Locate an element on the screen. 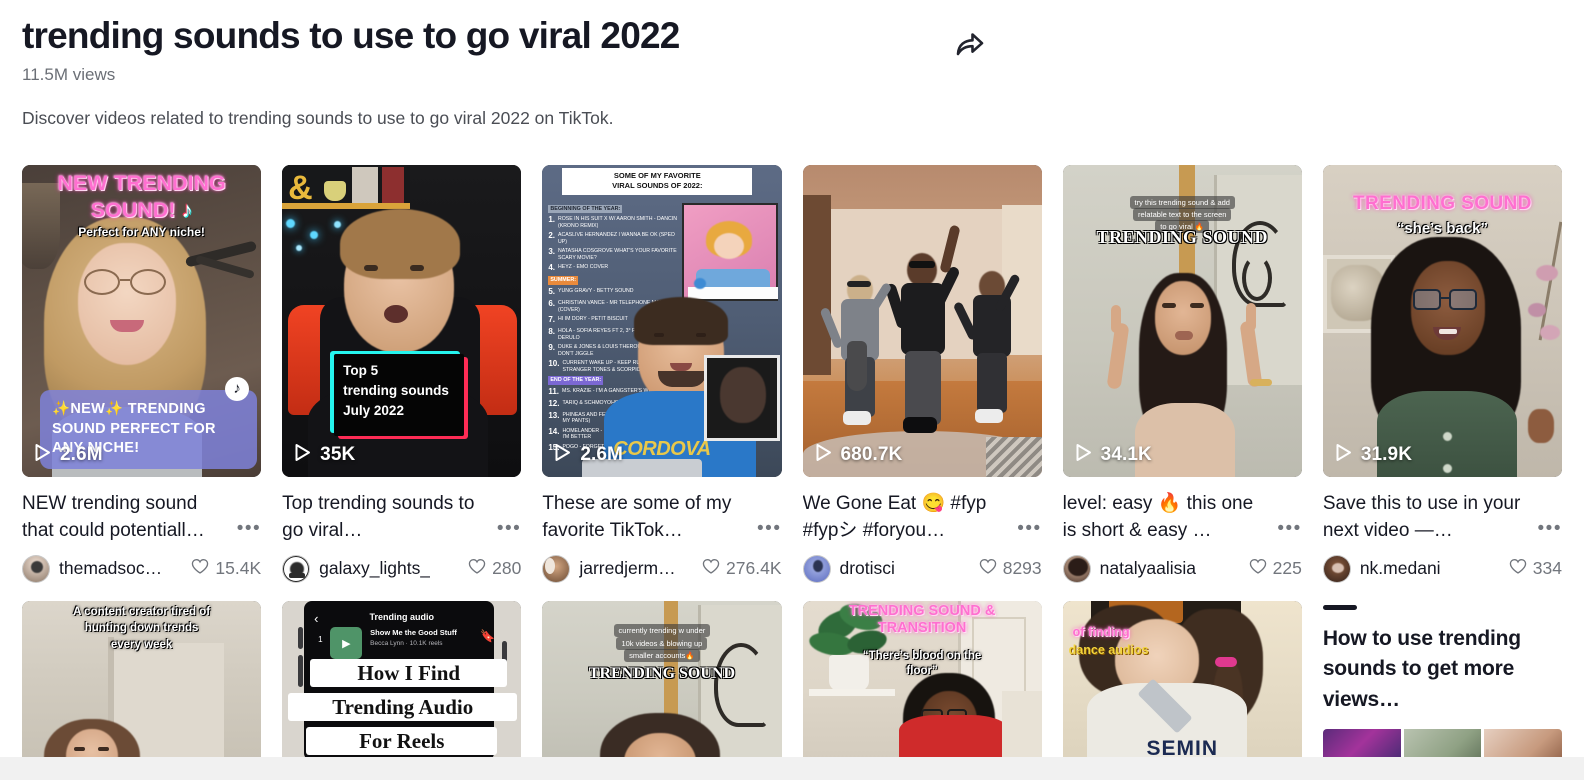  author-link: galaxy_lights_ is located at coordinates (372, 568).